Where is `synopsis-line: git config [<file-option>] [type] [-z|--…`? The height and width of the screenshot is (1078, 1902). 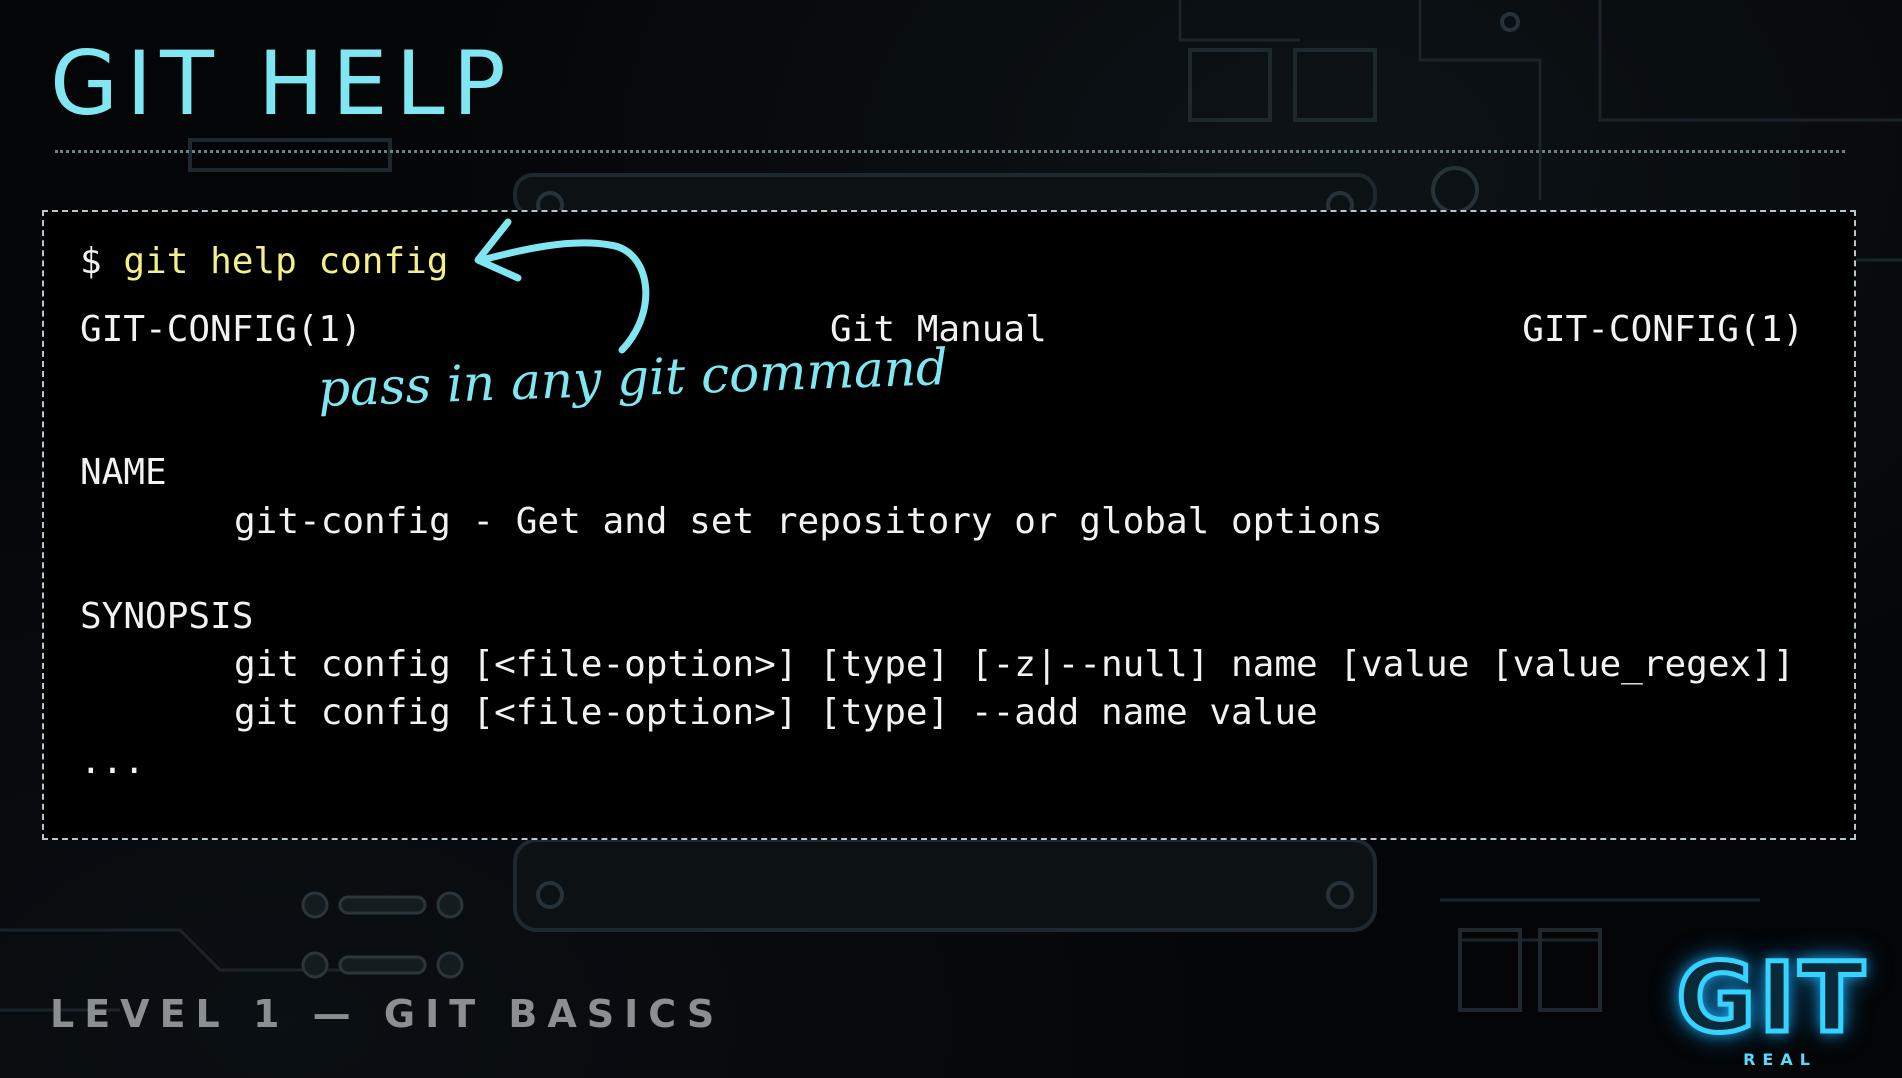 synopsis-line: git config [<file-option>] [type] [-z|--… is located at coordinates (1014, 664).